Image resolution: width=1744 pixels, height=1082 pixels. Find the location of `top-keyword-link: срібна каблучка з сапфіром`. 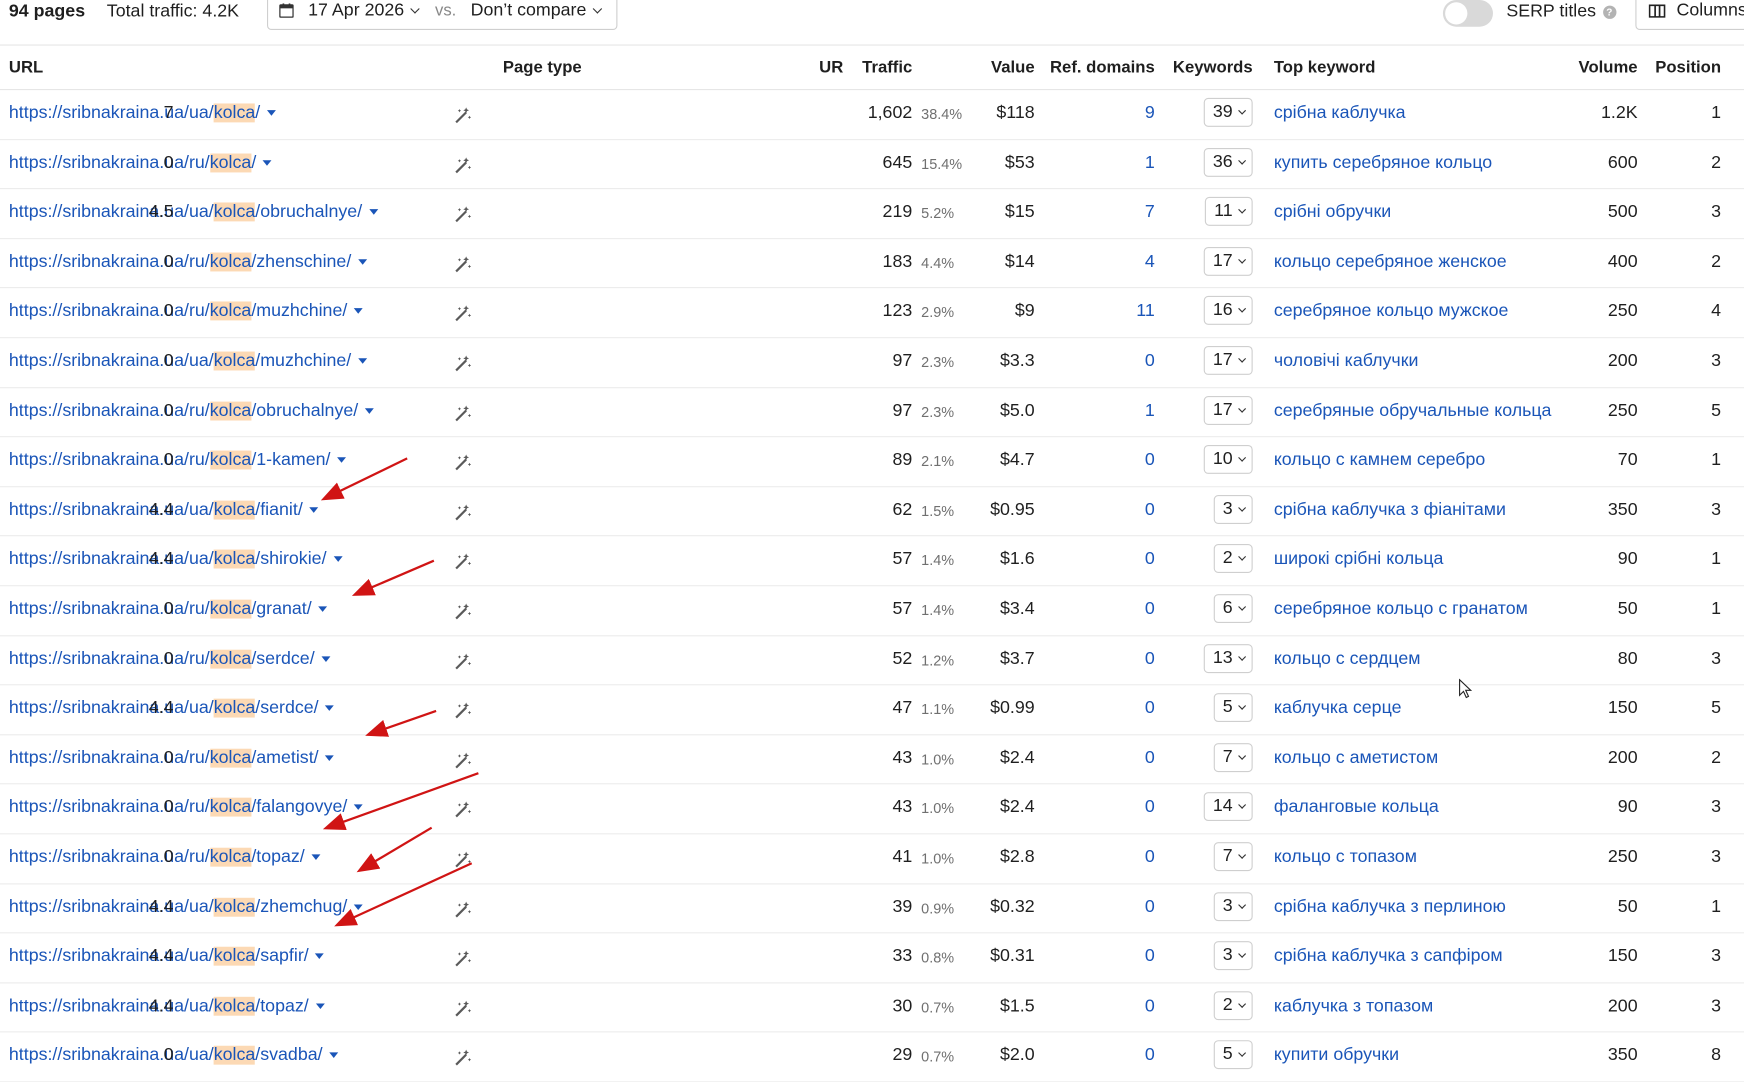

top-keyword-link: срібна каблучка з сапфіром is located at coordinates (1388, 957).